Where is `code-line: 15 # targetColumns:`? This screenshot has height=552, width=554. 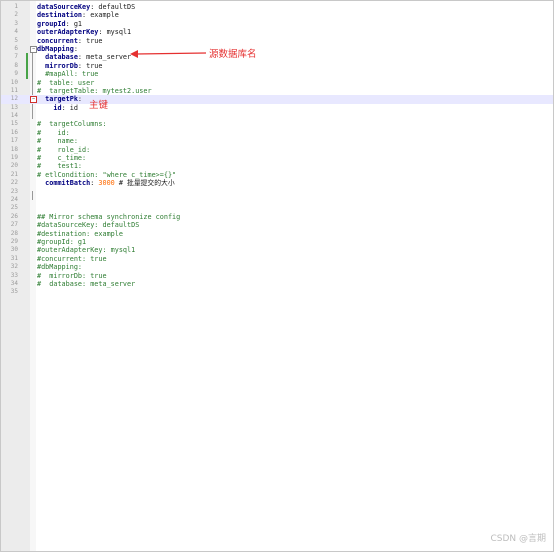 code-line: 15 # targetColumns: is located at coordinates (277, 124).